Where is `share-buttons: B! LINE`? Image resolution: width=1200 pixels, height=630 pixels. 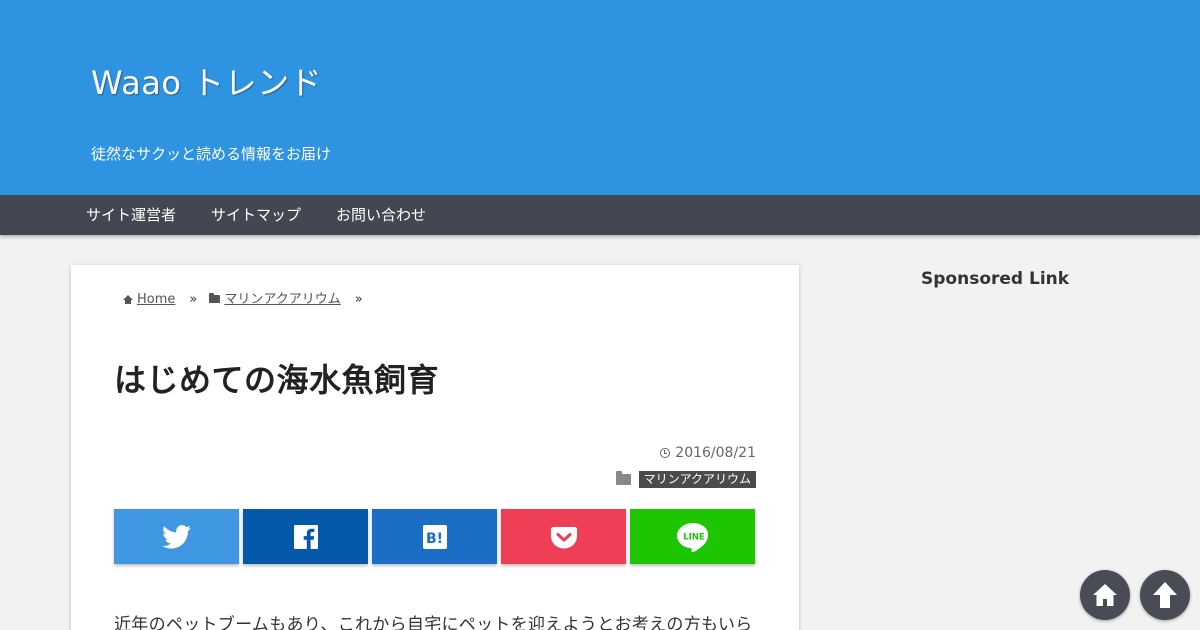
share-buttons: B! LINE is located at coordinates (434, 536).